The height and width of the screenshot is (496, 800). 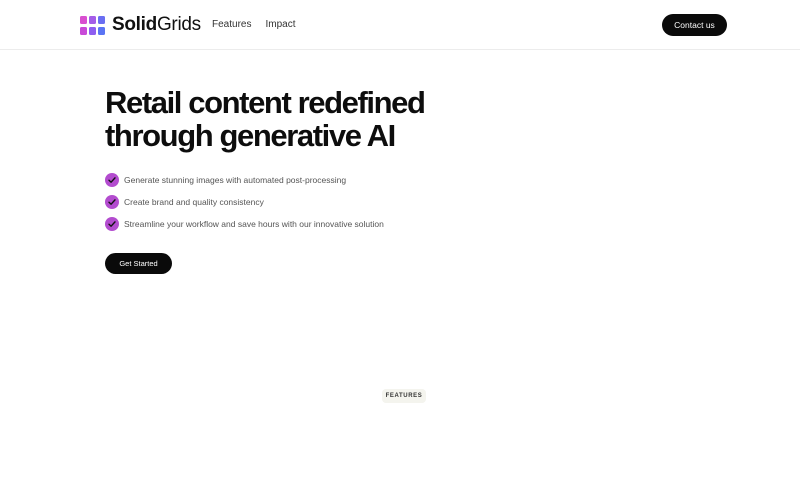 What do you see at coordinates (134, 24) in the screenshot?
I see `logo-text-bold: Solid` at bounding box center [134, 24].